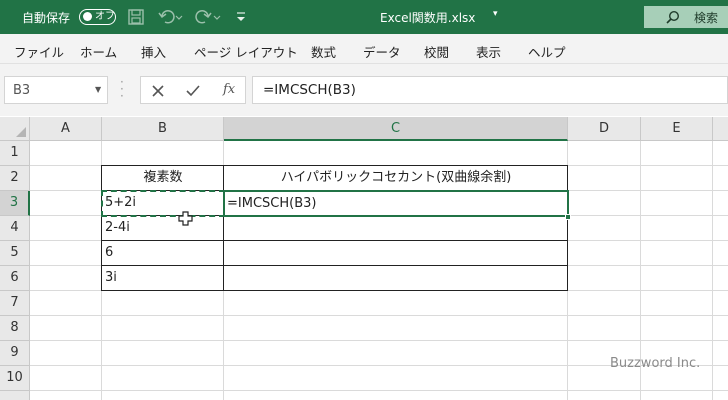  I want to click on name-box-value: B3, so click(22, 90).